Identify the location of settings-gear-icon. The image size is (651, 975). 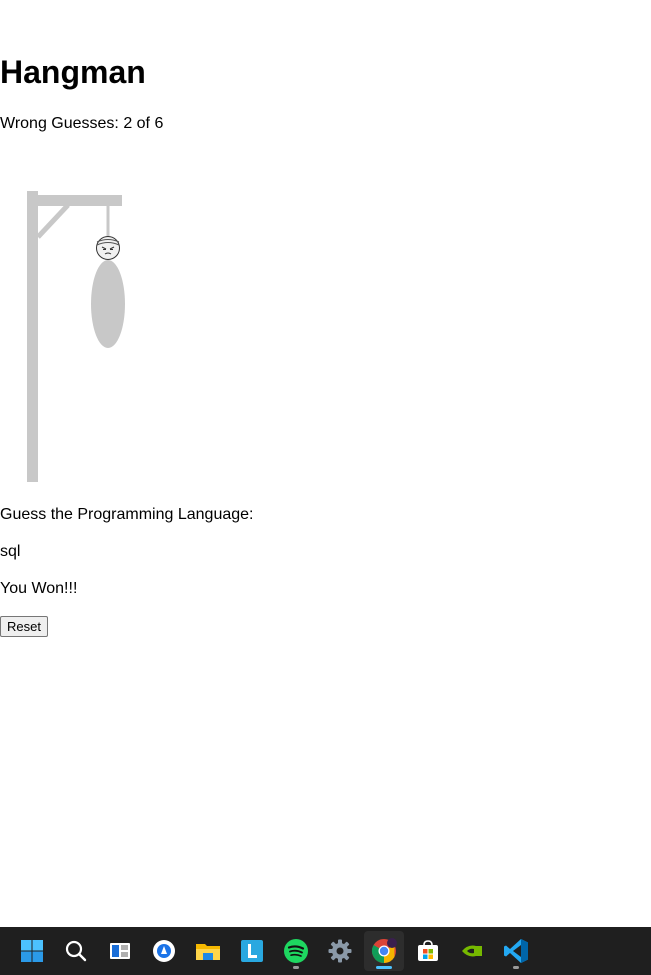
(340, 951).